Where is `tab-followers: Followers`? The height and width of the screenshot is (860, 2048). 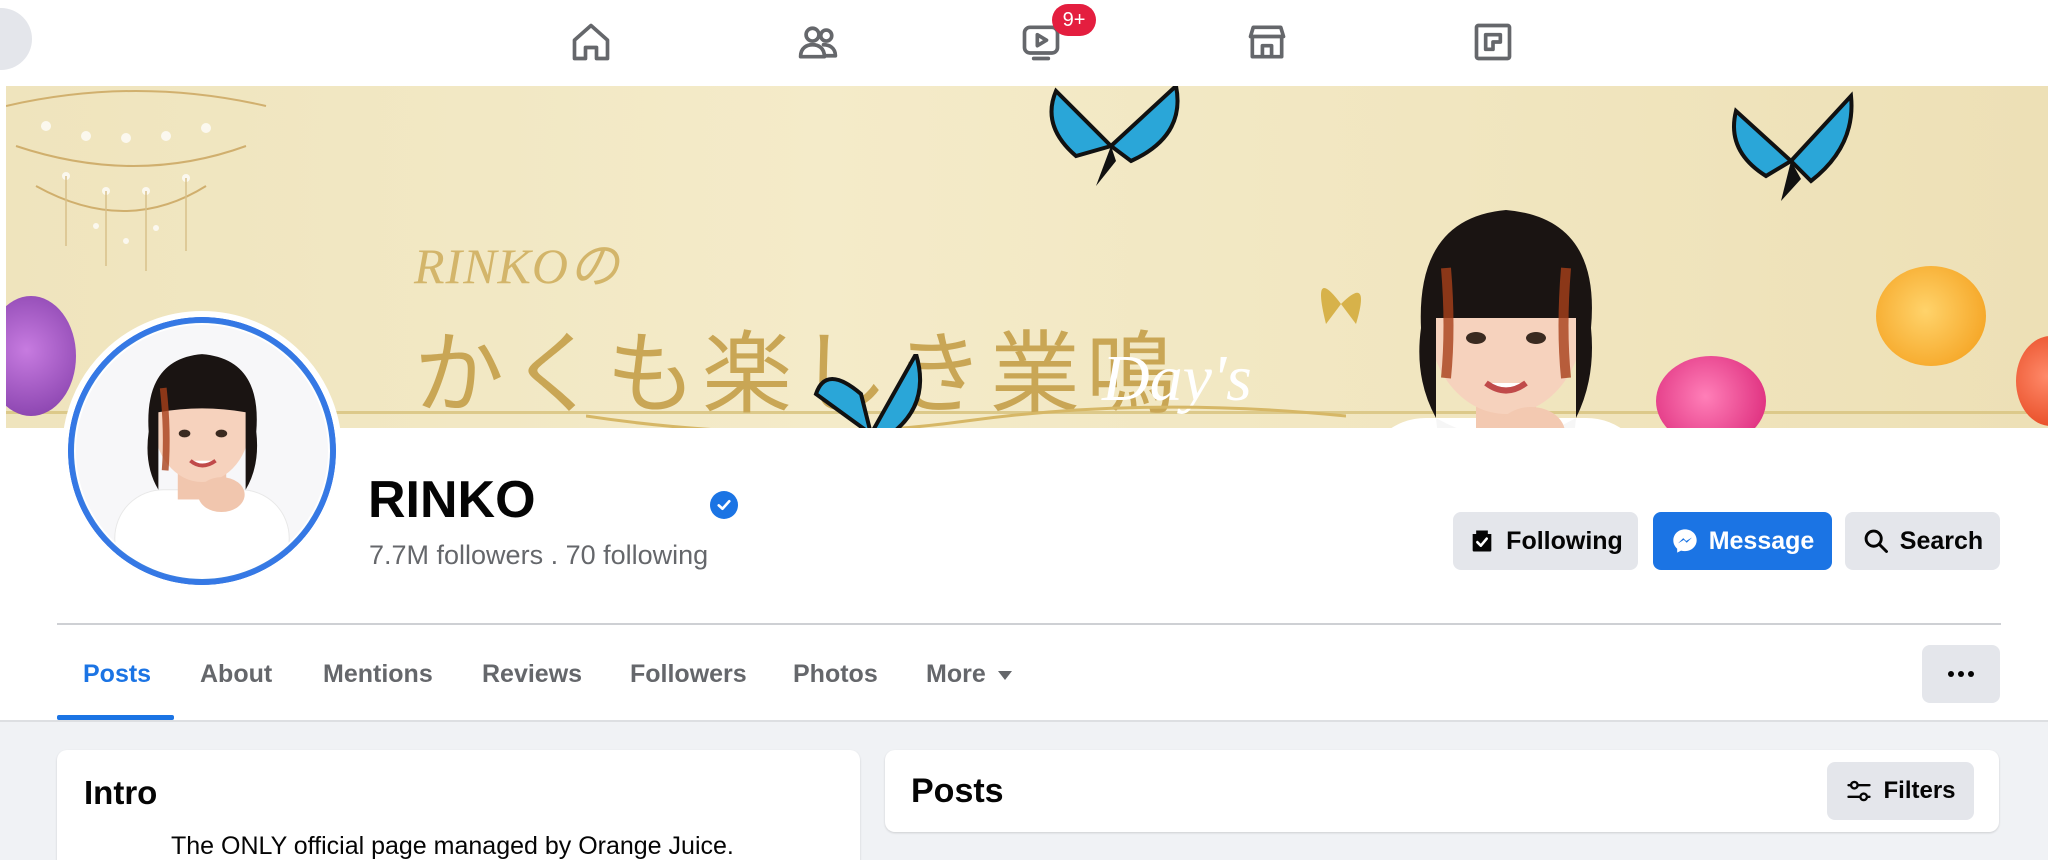
tab-followers: Followers is located at coordinates (688, 674).